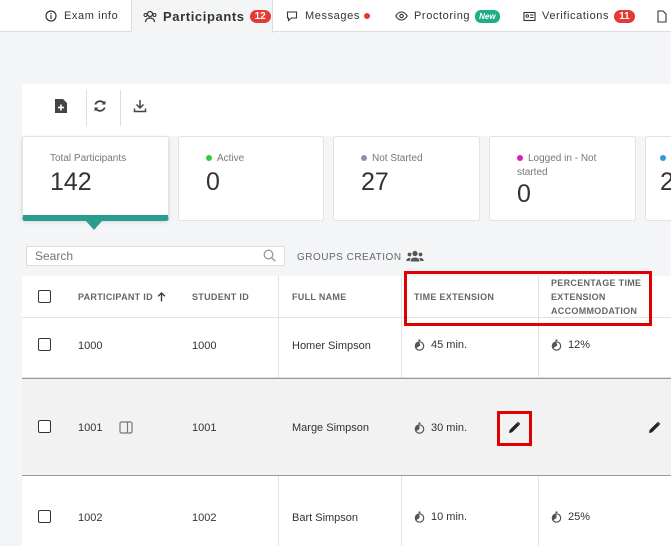  I want to click on percentage-cell: 12%, so click(570, 345).